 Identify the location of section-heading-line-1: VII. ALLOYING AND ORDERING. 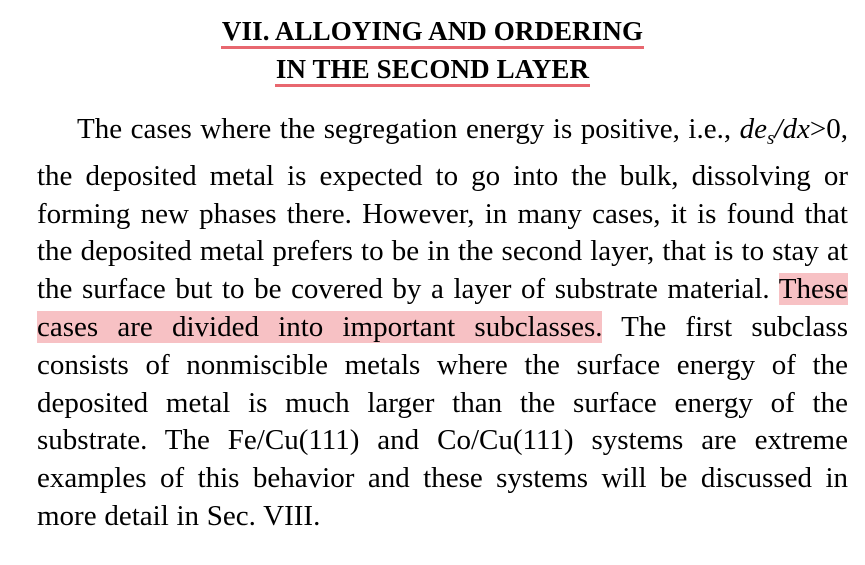
(432, 31).